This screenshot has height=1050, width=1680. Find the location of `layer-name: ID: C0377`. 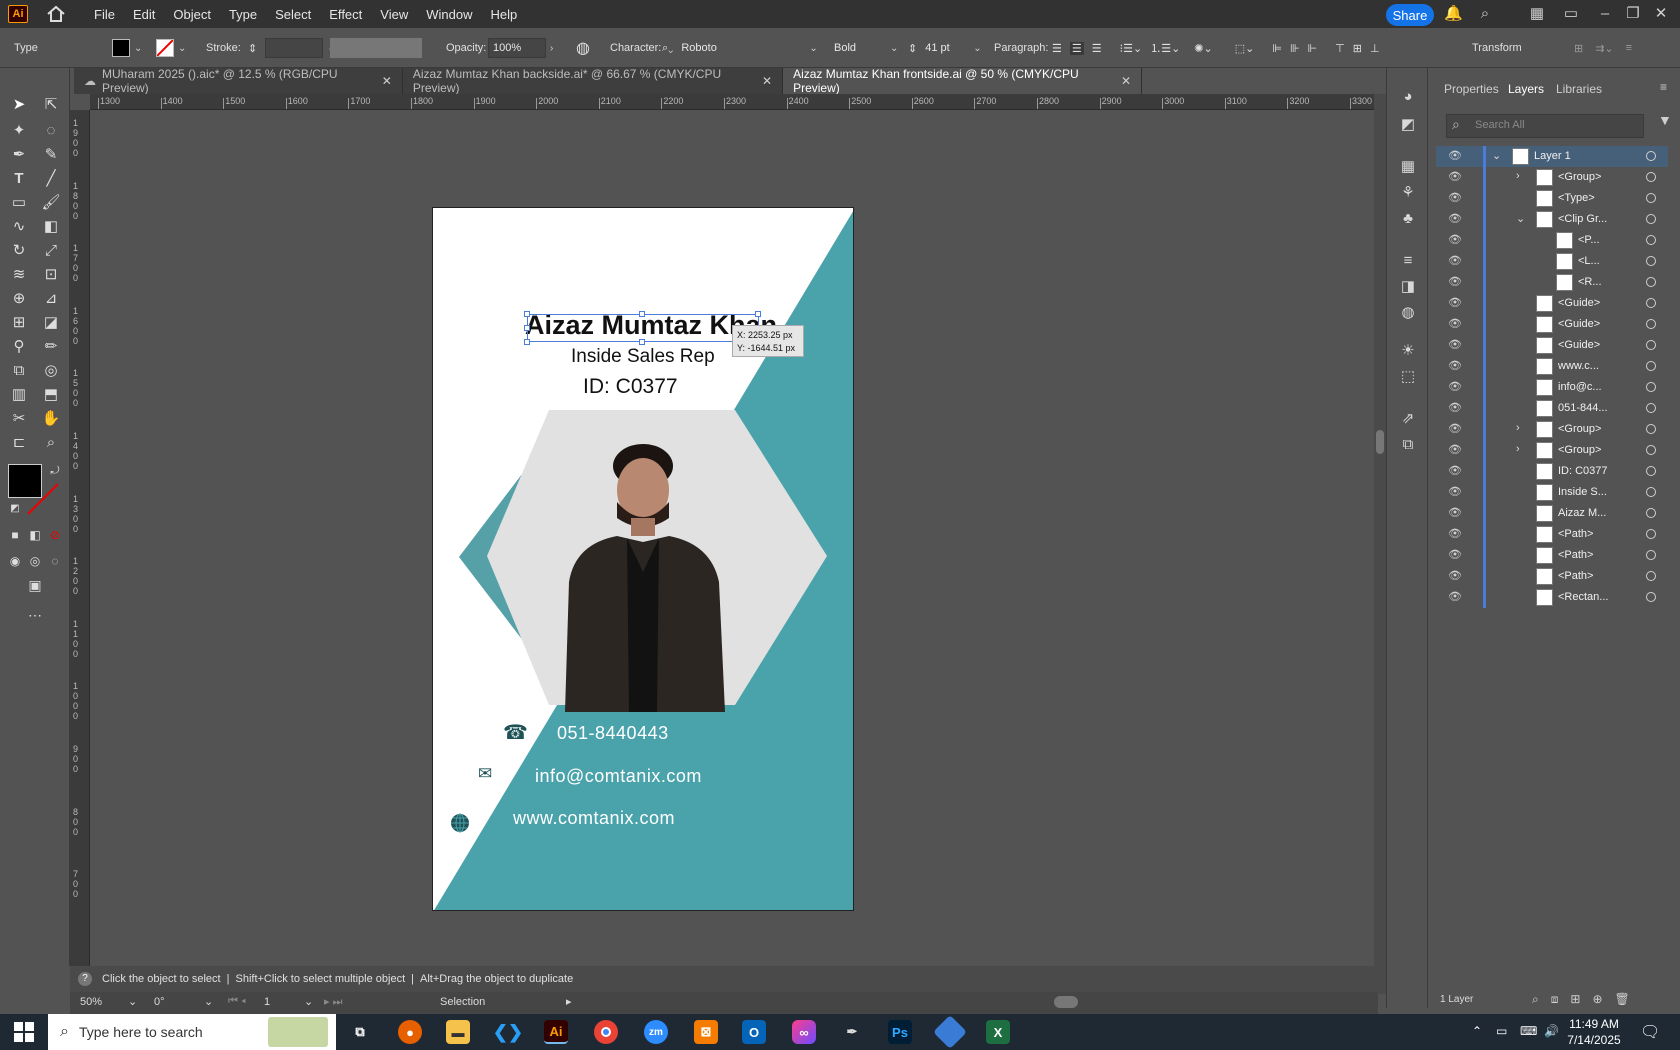

layer-name: ID: C0377 is located at coordinates (1583, 471).